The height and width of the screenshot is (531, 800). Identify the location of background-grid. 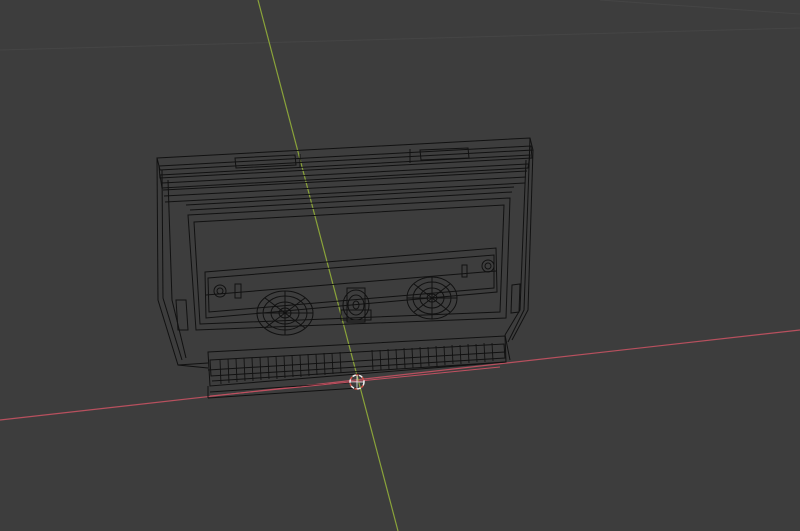
(400, 25).